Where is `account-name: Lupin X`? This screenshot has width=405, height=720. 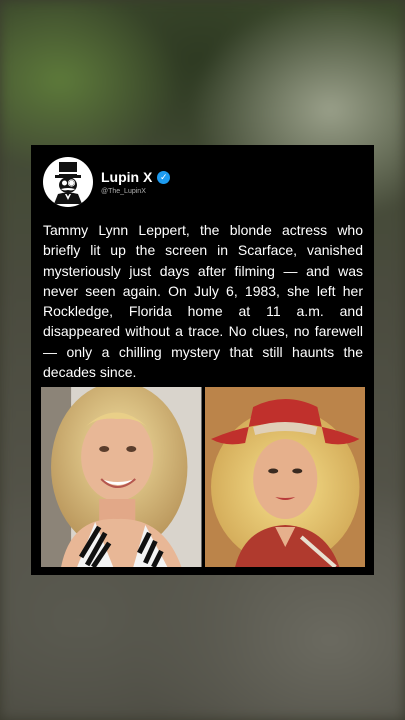 account-name: Lupin X is located at coordinates (126, 177).